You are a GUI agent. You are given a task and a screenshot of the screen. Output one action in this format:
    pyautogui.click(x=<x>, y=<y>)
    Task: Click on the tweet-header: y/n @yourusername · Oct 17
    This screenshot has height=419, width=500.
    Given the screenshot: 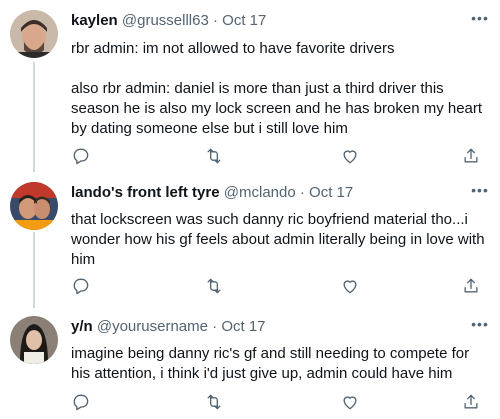 What is the action you would take?
    pyautogui.click(x=168, y=326)
    